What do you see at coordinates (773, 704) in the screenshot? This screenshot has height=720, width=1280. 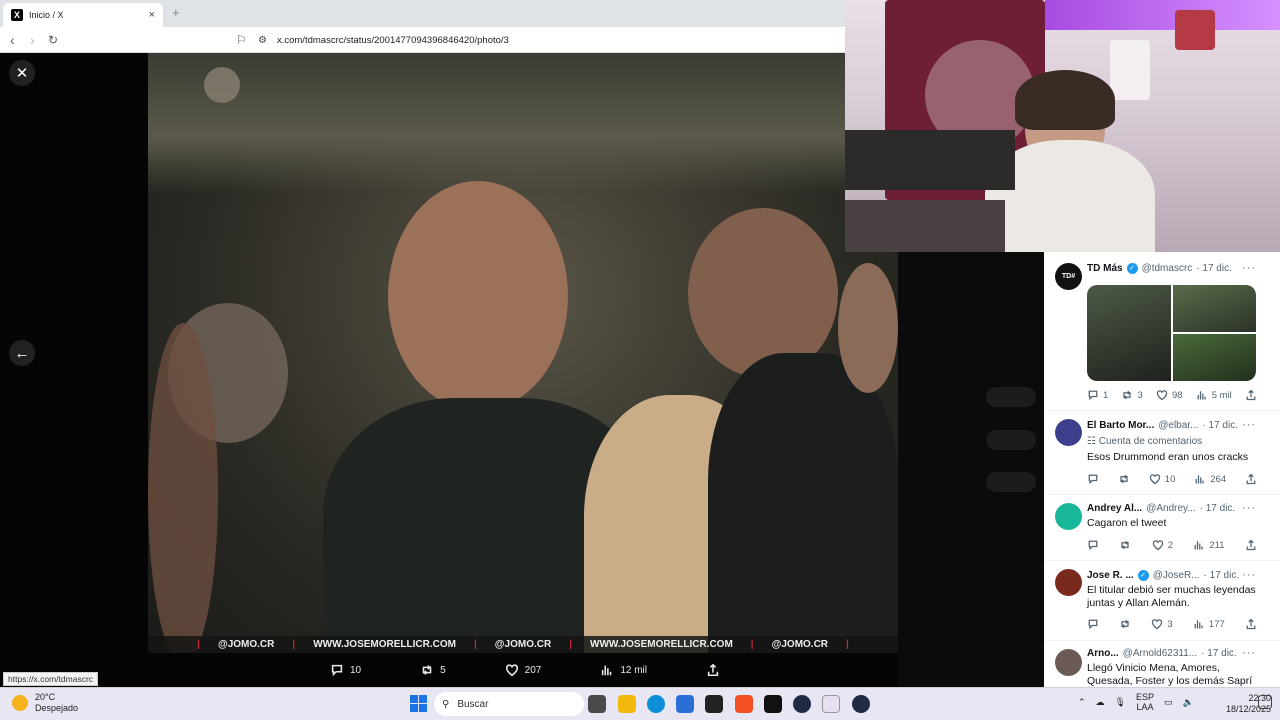 I see `tiktok-icon` at bounding box center [773, 704].